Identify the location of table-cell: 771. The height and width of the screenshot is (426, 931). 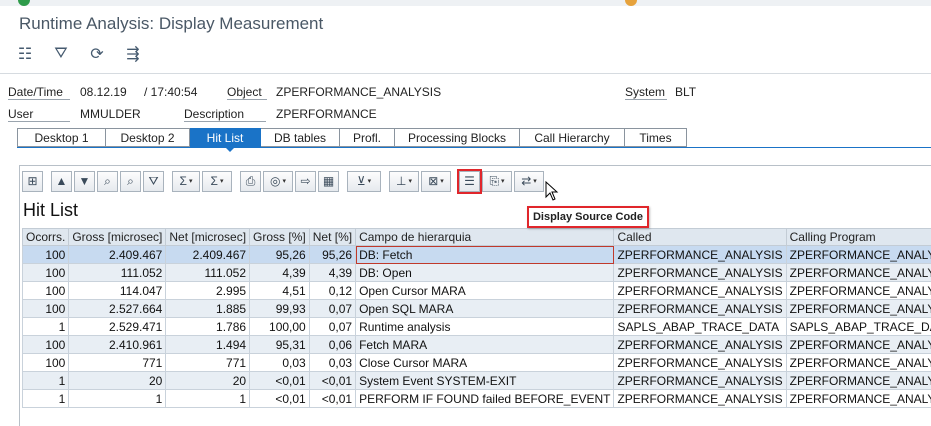
(208, 362).